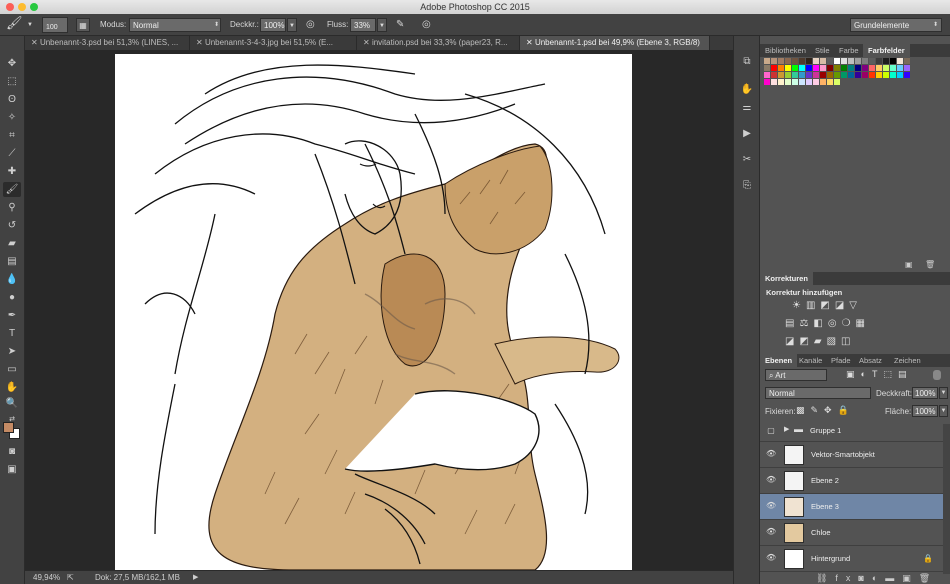  Describe the element at coordinates (870, 360) in the screenshot. I see `tab-paragraph: Absatz` at that location.